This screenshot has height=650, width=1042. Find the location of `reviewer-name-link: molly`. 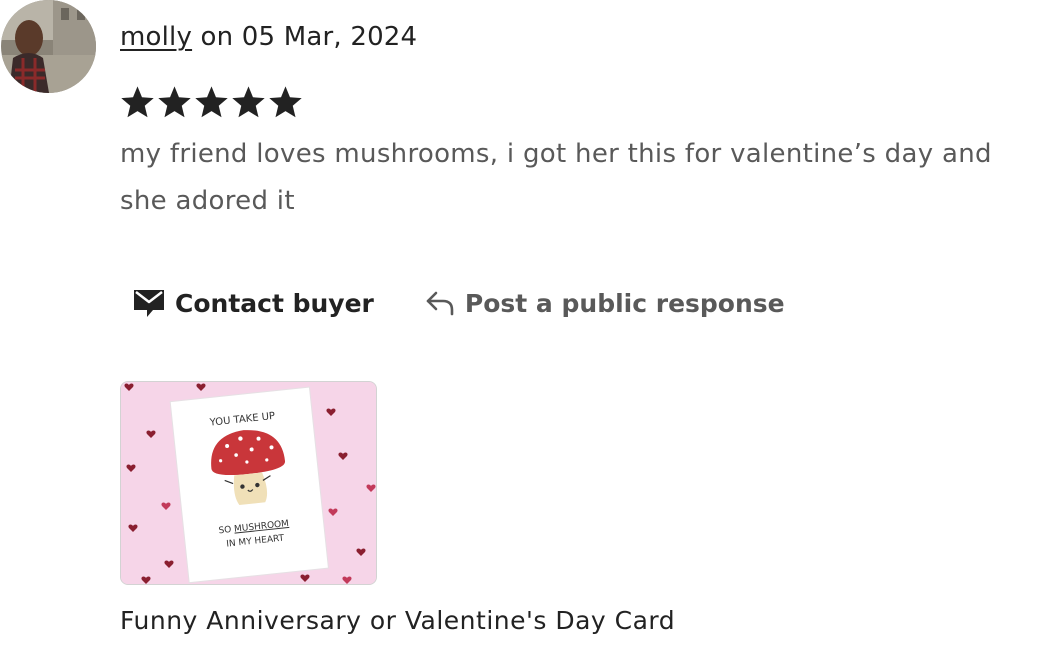

reviewer-name-link: molly is located at coordinates (156, 37).